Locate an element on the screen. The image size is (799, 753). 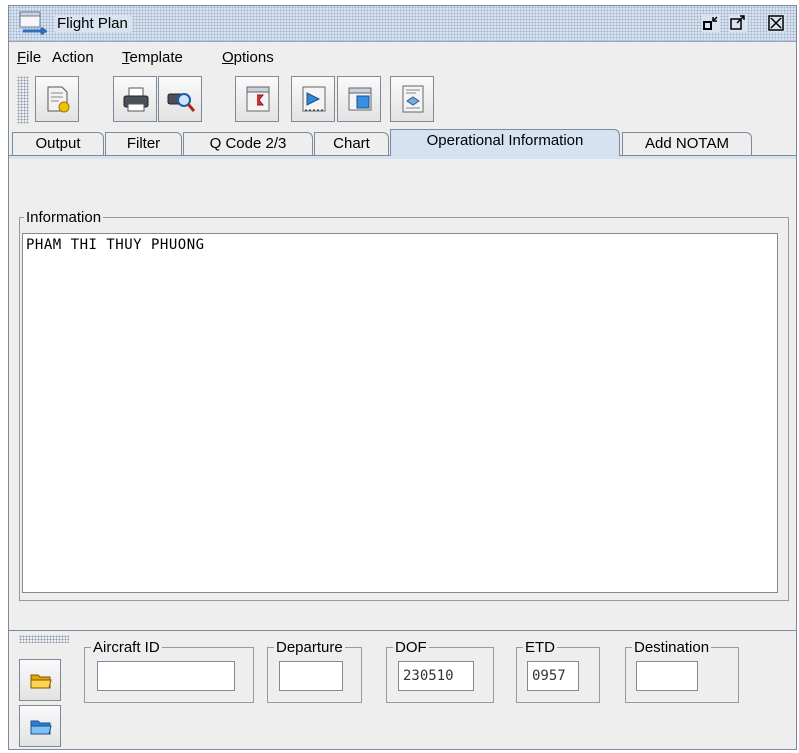
tab-chart: Chart is located at coordinates (351, 144).